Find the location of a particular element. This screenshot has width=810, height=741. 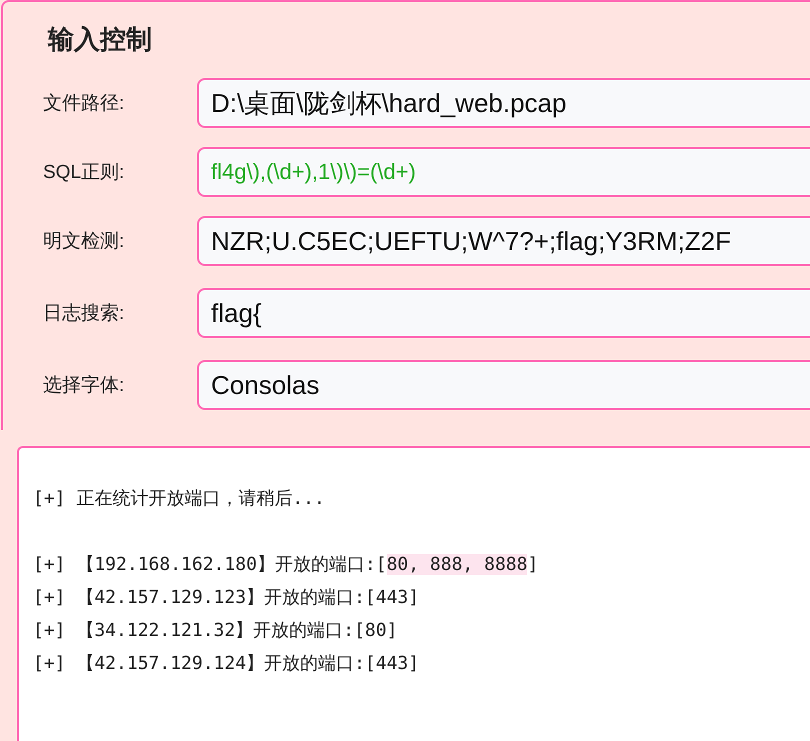

field-label: 文件路径: is located at coordinates (84, 104).